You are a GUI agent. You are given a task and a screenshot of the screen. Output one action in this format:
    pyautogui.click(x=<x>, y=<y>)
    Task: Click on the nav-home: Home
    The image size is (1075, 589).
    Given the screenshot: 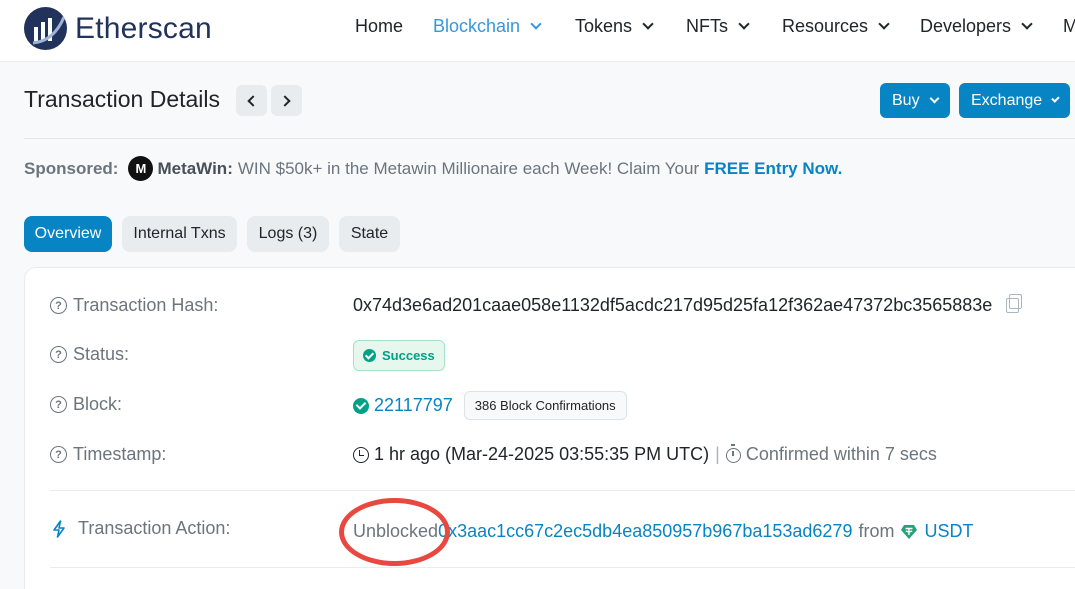 What is the action you would take?
    pyautogui.click(x=379, y=26)
    